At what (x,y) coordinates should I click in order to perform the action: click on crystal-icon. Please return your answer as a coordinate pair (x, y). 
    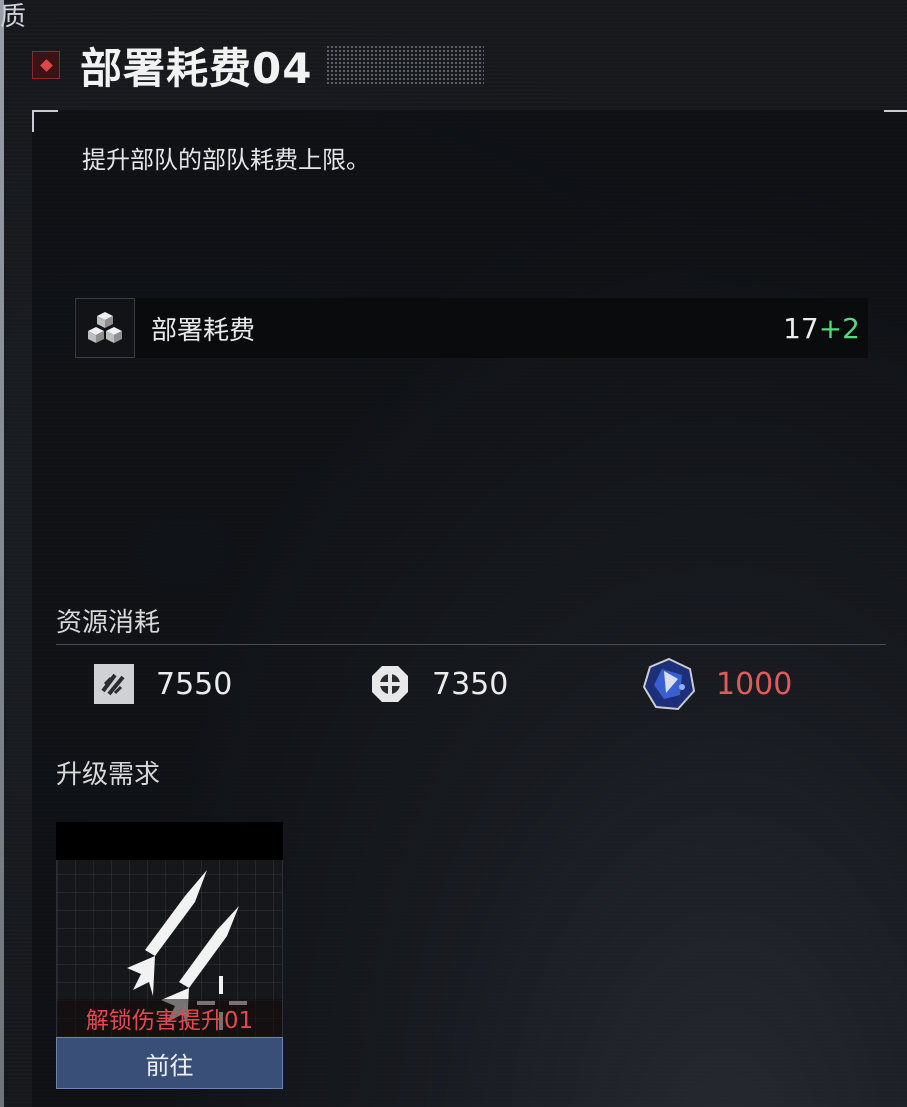
    Looking at the image, I should click on (669, 684).